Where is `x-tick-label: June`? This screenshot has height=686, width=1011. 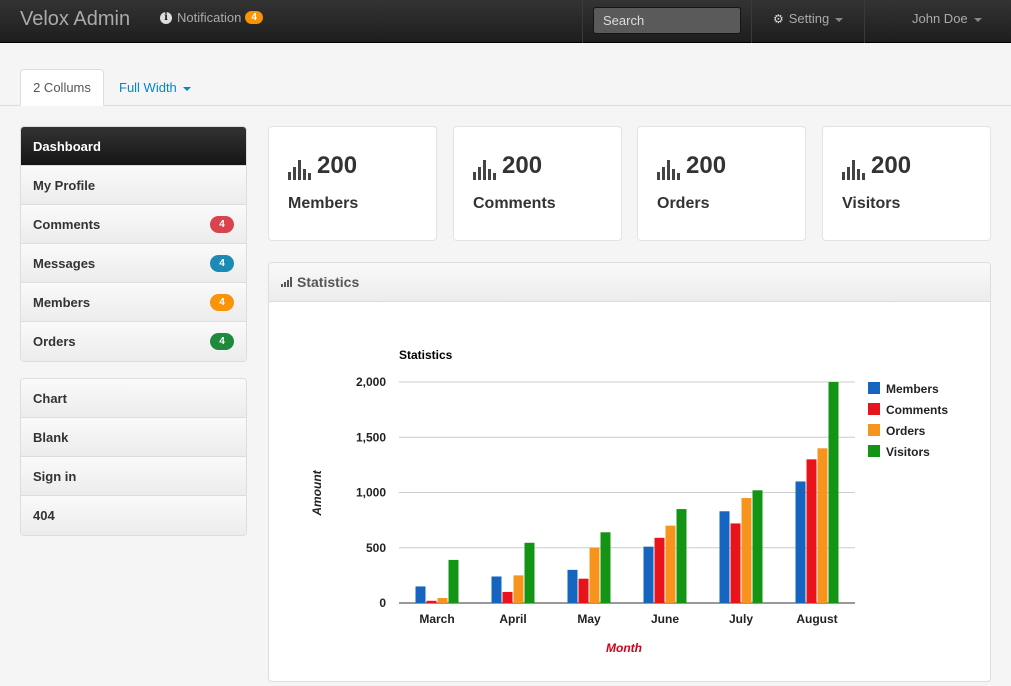 x-tick-label: June is located at coordinates (665, 619).